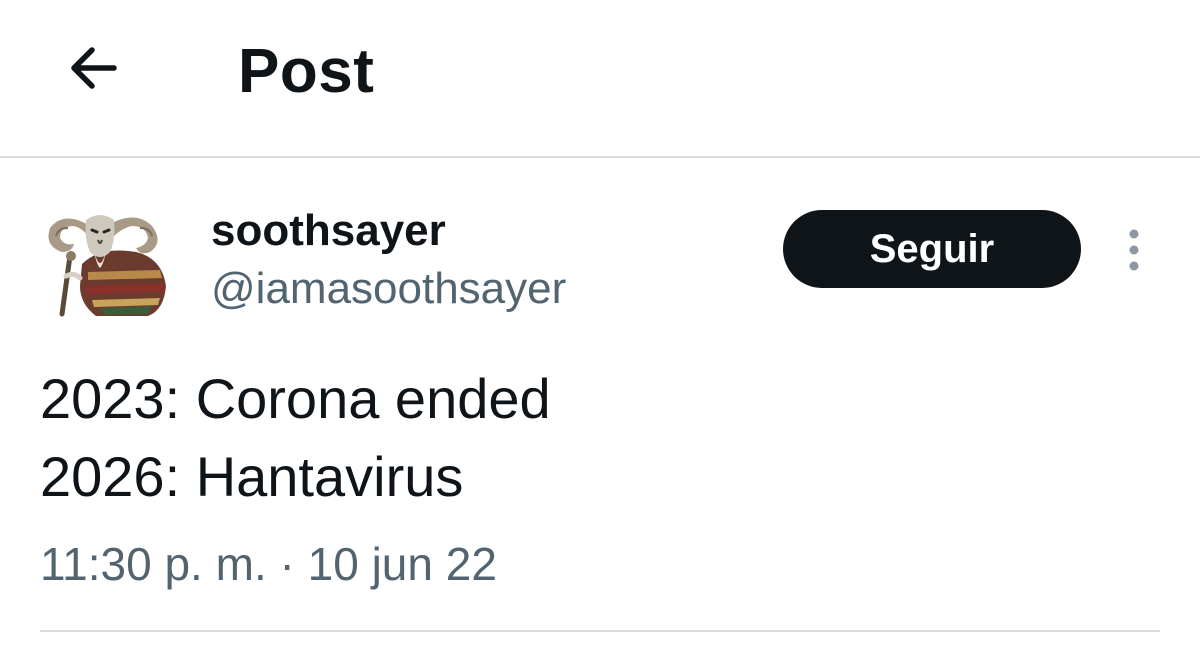 The height and width of the screenshot is (662, 1200). I want to click on arrow-left-icon, so click(94, 68).